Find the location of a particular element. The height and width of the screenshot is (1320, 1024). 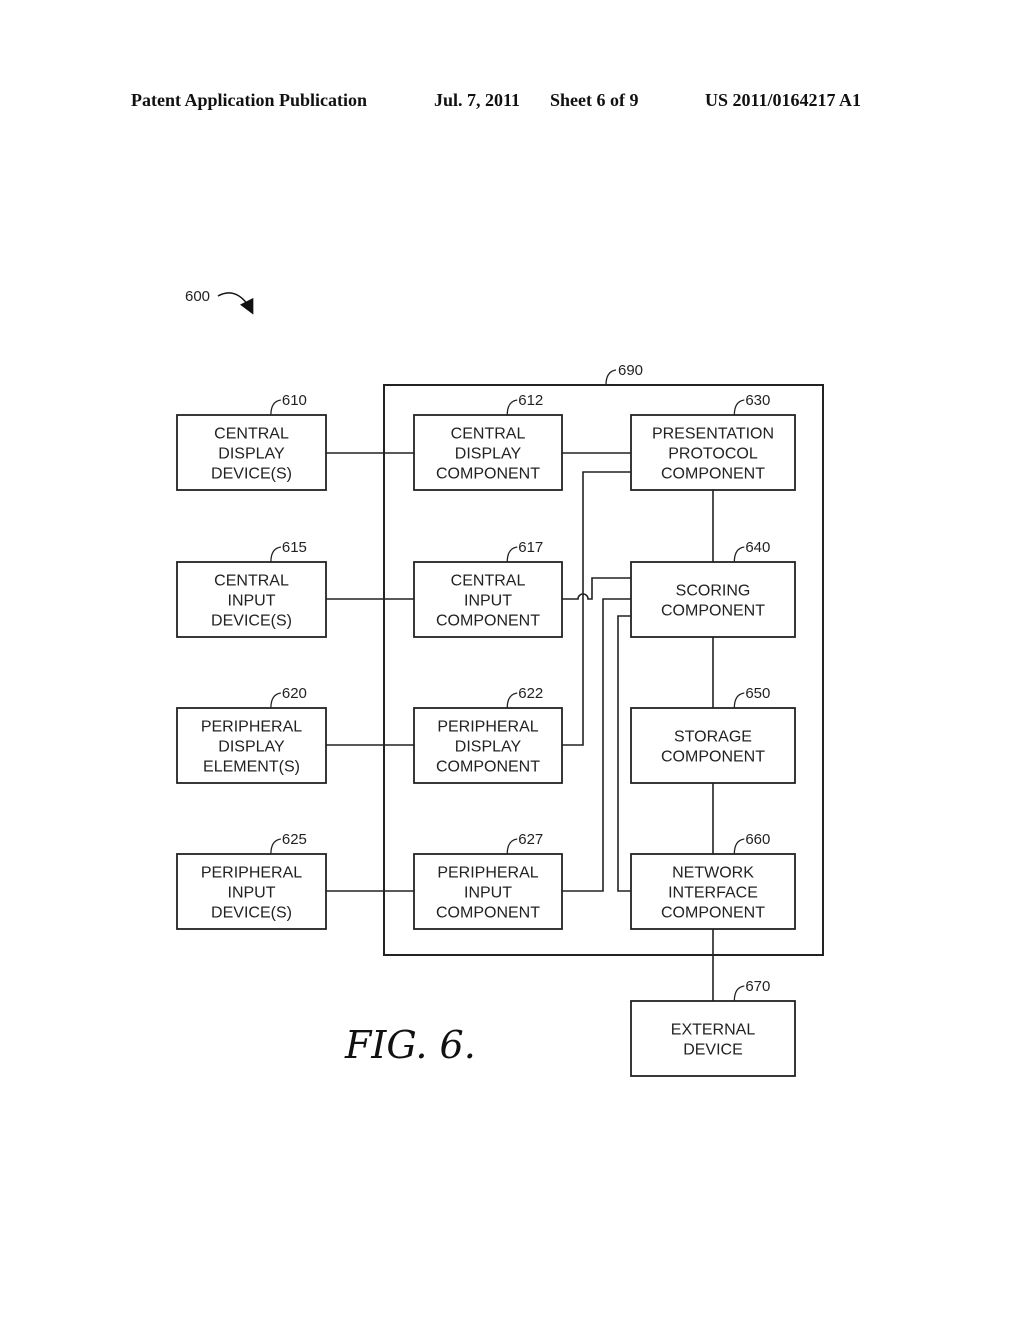

block-612: 612 CENTRAL DISPLAY COMPONENT is located at coordinates (488, 441).